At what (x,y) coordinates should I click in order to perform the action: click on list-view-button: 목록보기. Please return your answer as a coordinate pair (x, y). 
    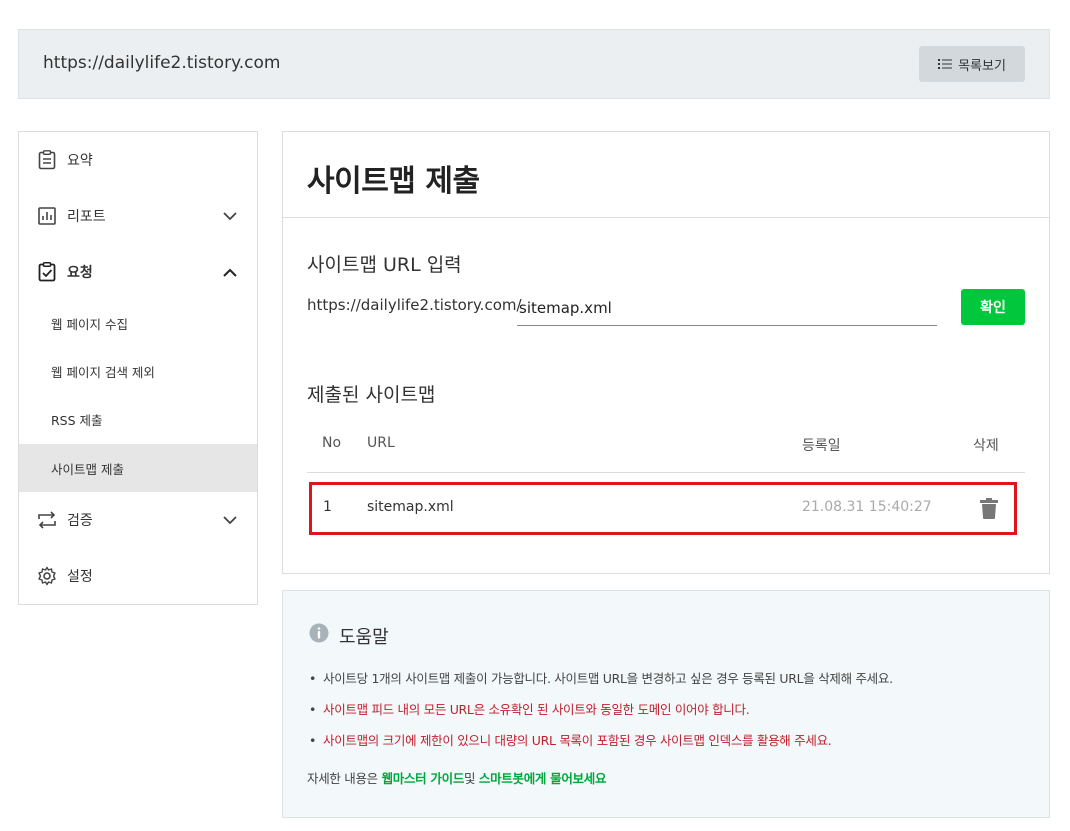
    Looking at the image, I should click on (972, 64).